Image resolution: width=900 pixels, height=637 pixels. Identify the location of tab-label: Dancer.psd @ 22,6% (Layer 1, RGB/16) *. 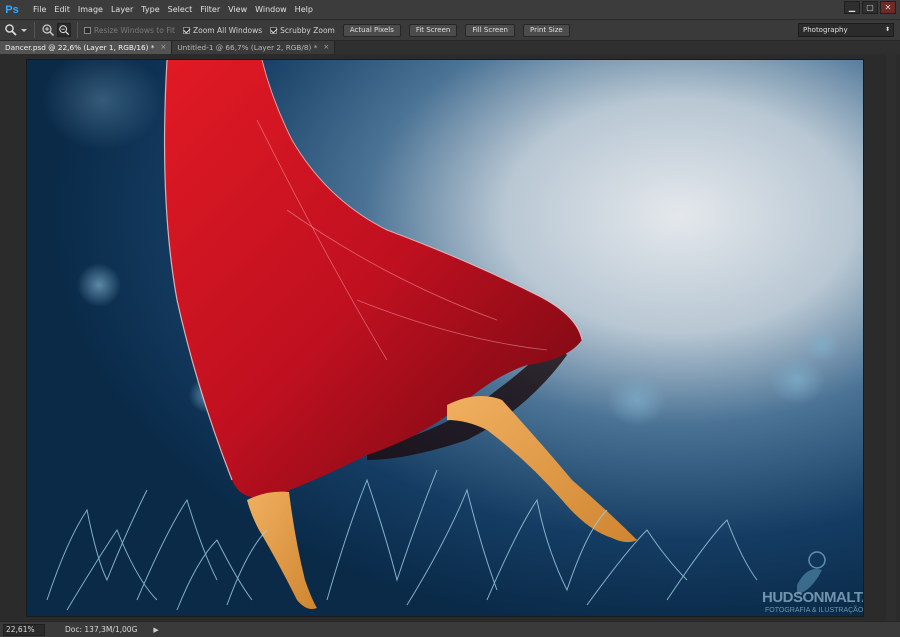
(80, 47).